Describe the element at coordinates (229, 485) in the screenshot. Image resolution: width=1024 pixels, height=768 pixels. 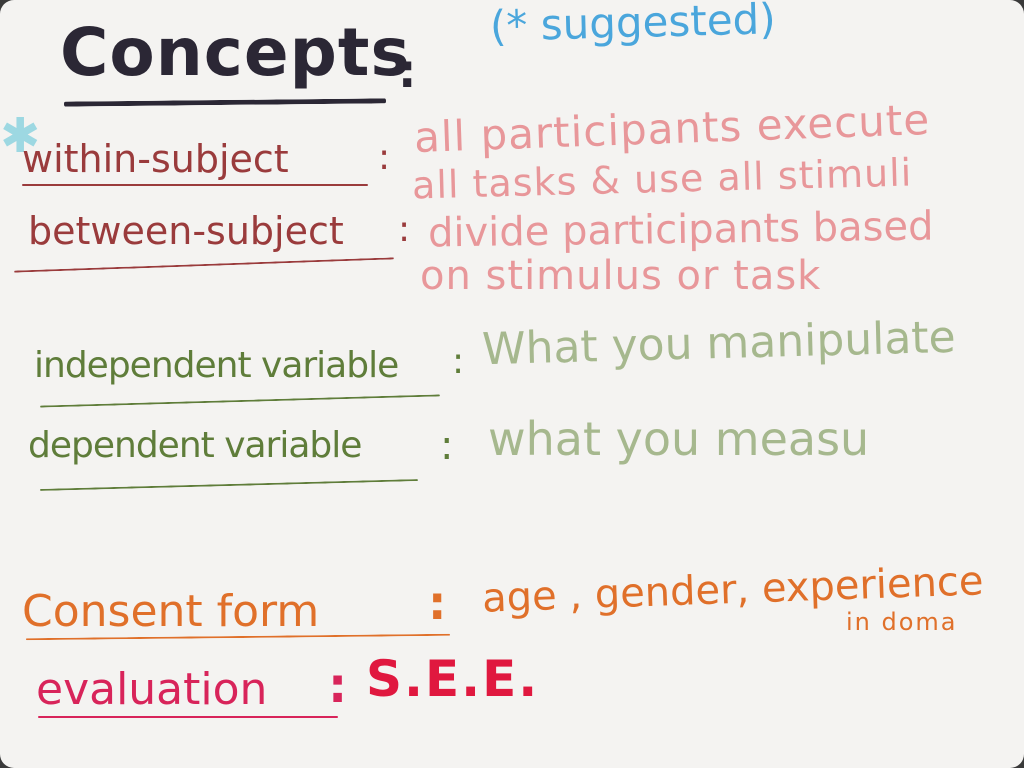
I see `dependent-variable-underline` at that location.